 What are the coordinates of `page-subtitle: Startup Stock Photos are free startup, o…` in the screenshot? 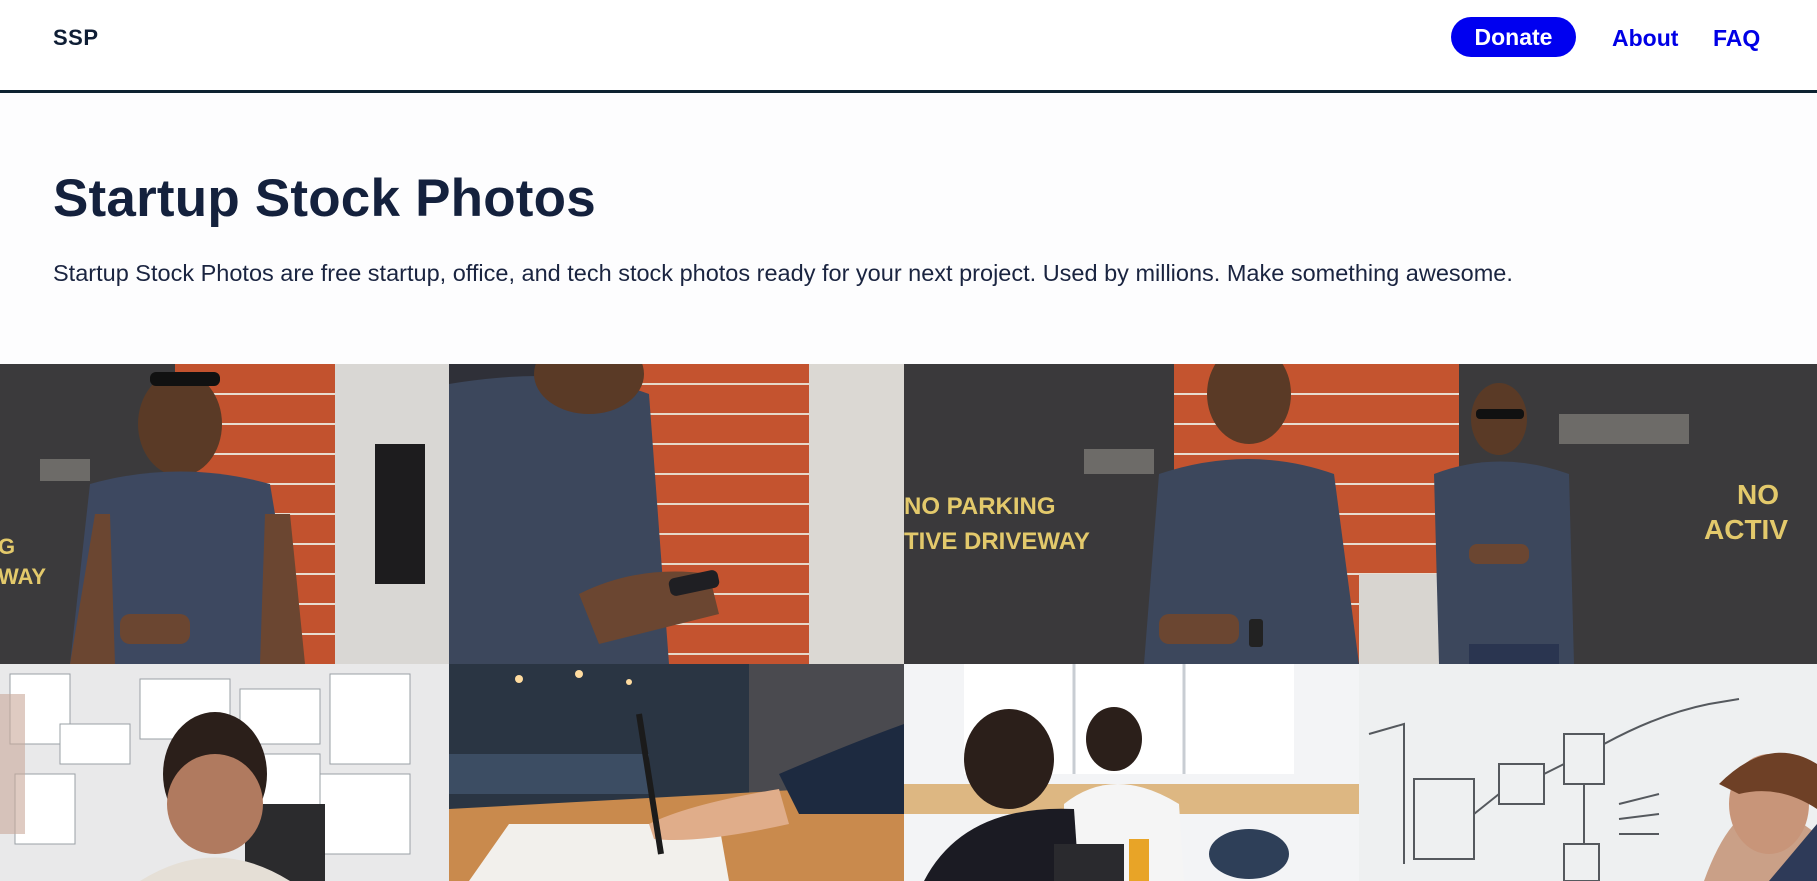 It's located at (783, 273).